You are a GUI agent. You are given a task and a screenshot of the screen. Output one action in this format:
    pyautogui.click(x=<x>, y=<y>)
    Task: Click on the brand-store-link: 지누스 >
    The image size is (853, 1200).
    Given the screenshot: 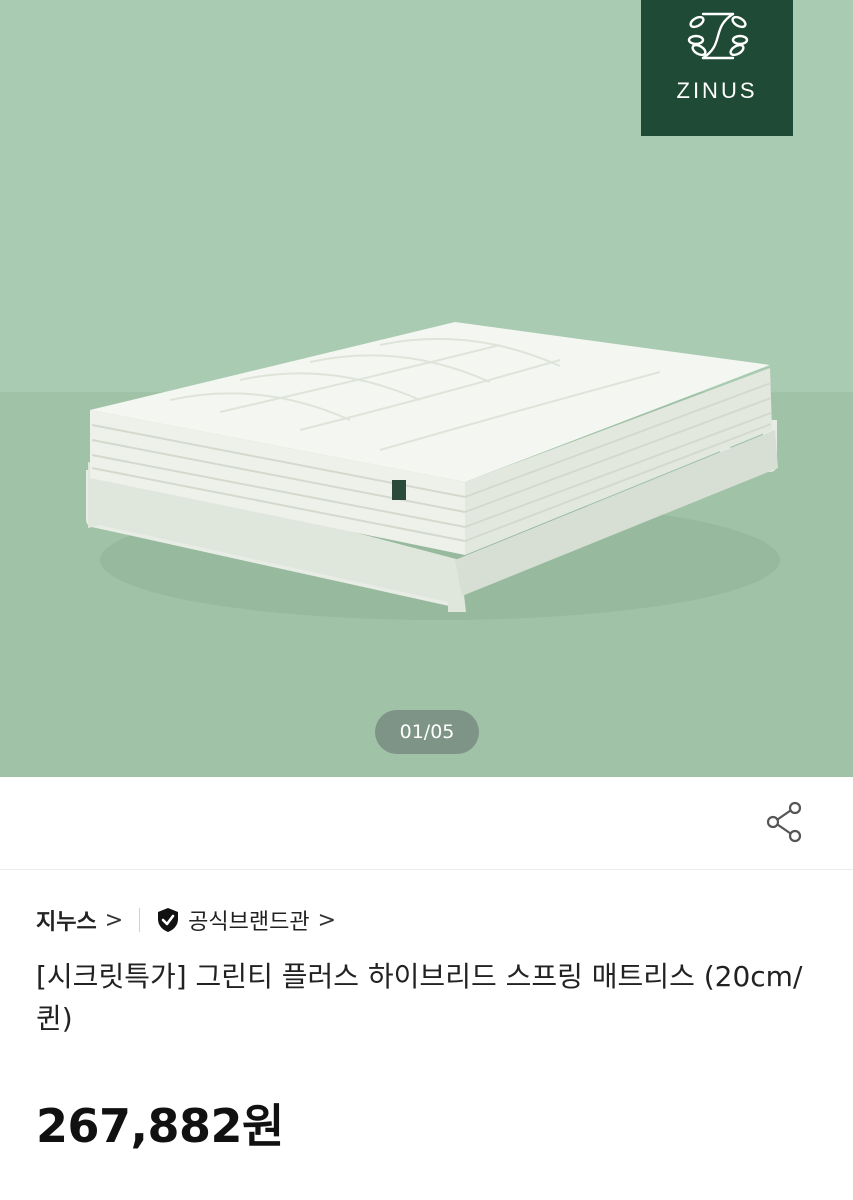 What is the action you would take?
    pyautogui.click(x=79, y=920)
    